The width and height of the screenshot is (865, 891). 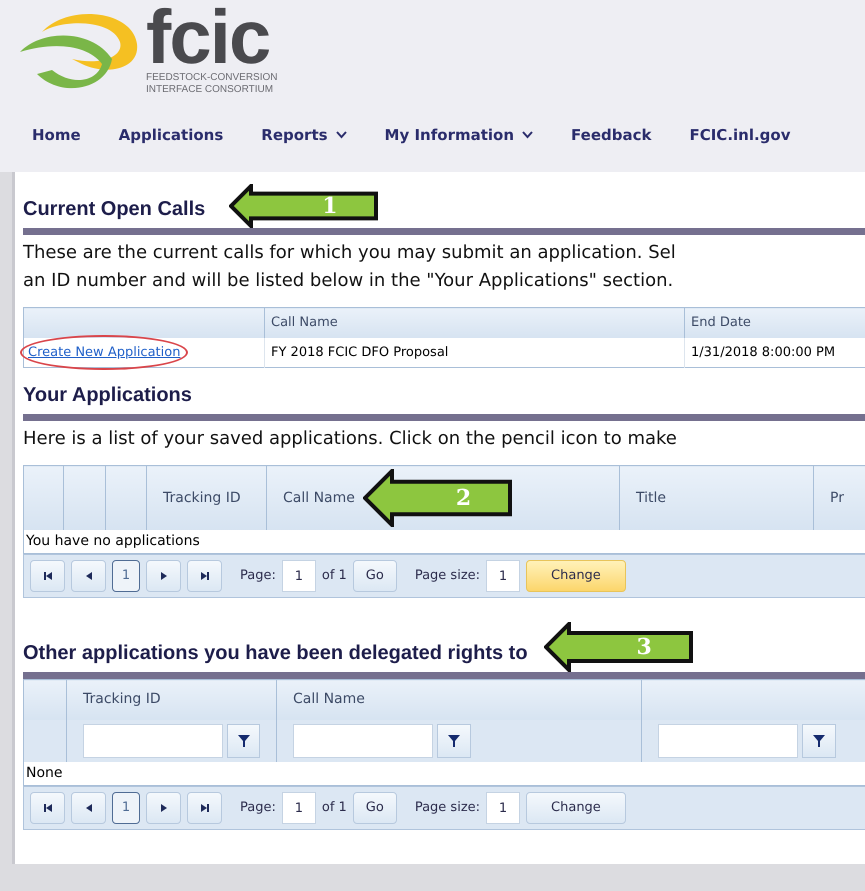 What do you see at coordinates (210, 90) in the screenshot?
I see `logo-tagline: INTERFACE CONSORTIUM` at bounding box center [210, 90].